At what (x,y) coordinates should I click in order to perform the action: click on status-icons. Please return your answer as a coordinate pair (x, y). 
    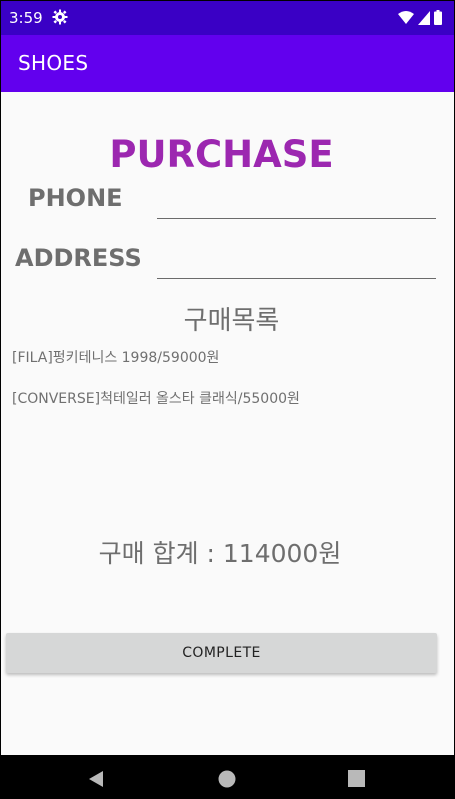
    Looking at the image, I should click on (420, 17).